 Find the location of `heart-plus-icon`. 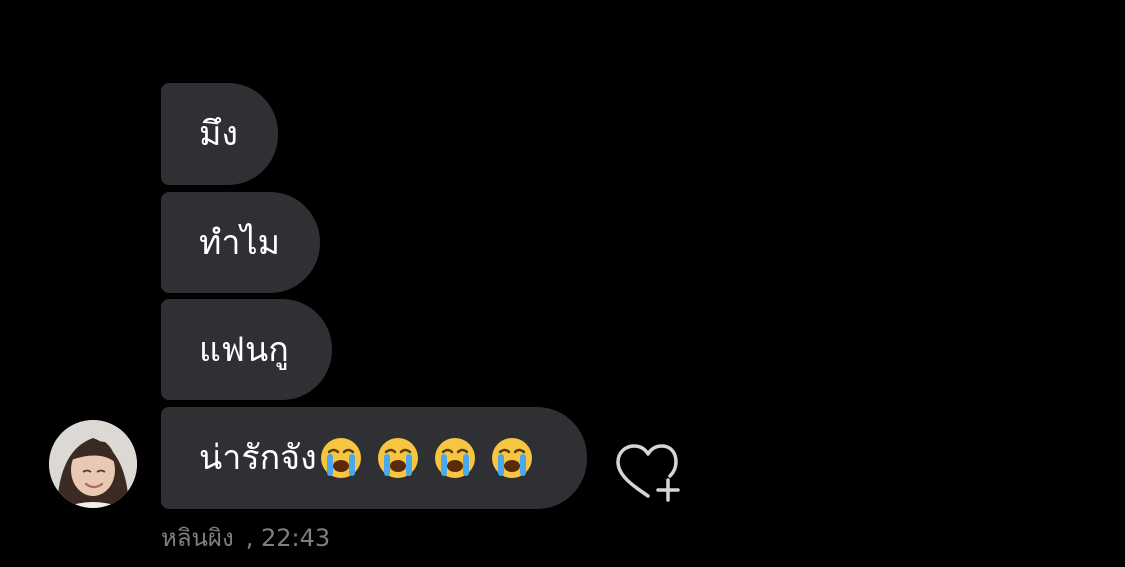

heart-plus-icon is located at coordinates (648, 473).